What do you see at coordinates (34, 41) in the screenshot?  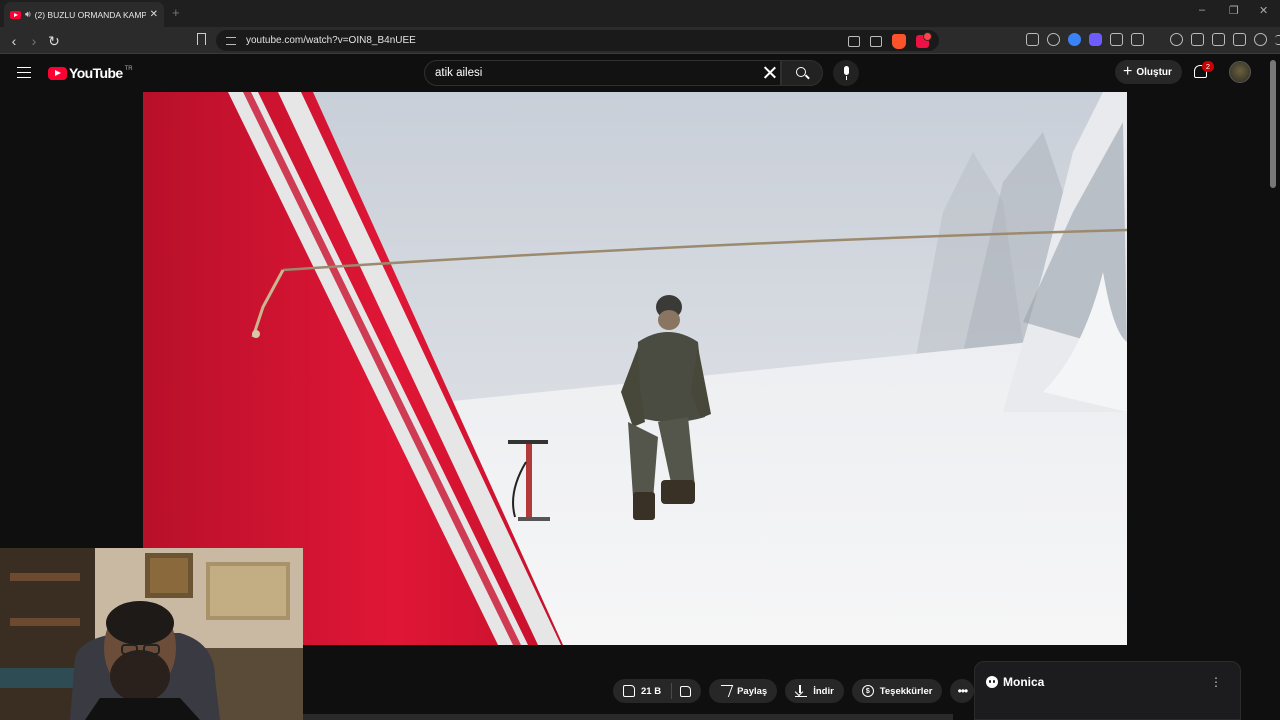 I see `forward-button: ›` at bounding box center [34, 41].